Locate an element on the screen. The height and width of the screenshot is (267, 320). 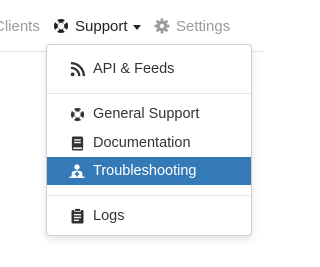
menu-item-documentation: Documentation is located at coordinates (149, 143).